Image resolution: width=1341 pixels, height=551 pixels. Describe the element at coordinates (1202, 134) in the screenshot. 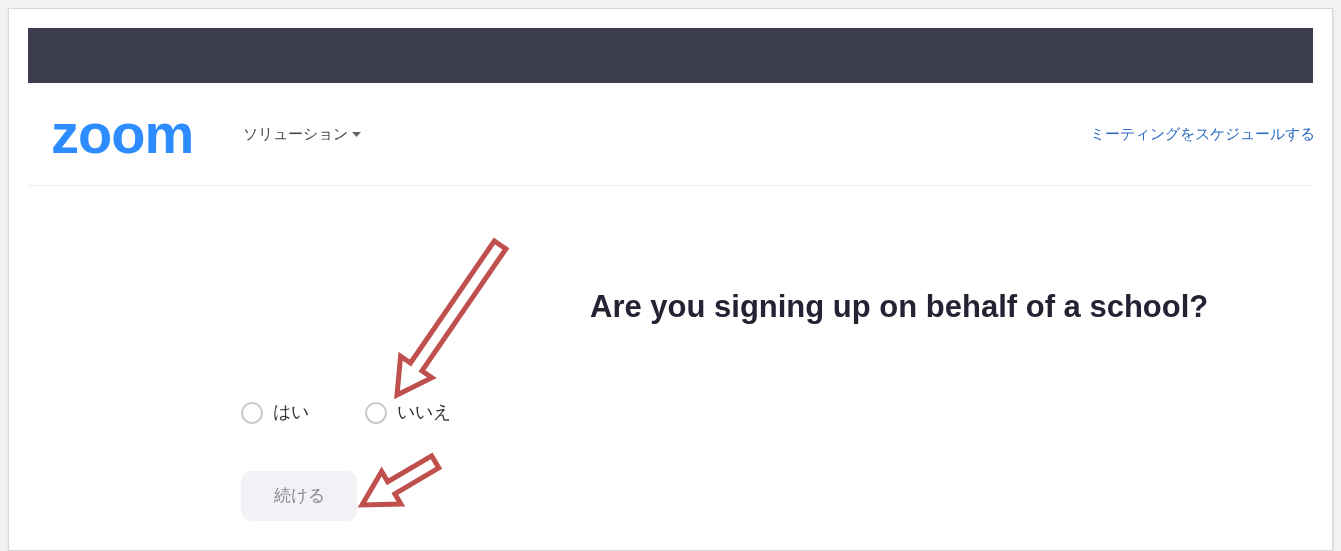

I see `schedule-link: ミーティングをスケジュールする` at that location.